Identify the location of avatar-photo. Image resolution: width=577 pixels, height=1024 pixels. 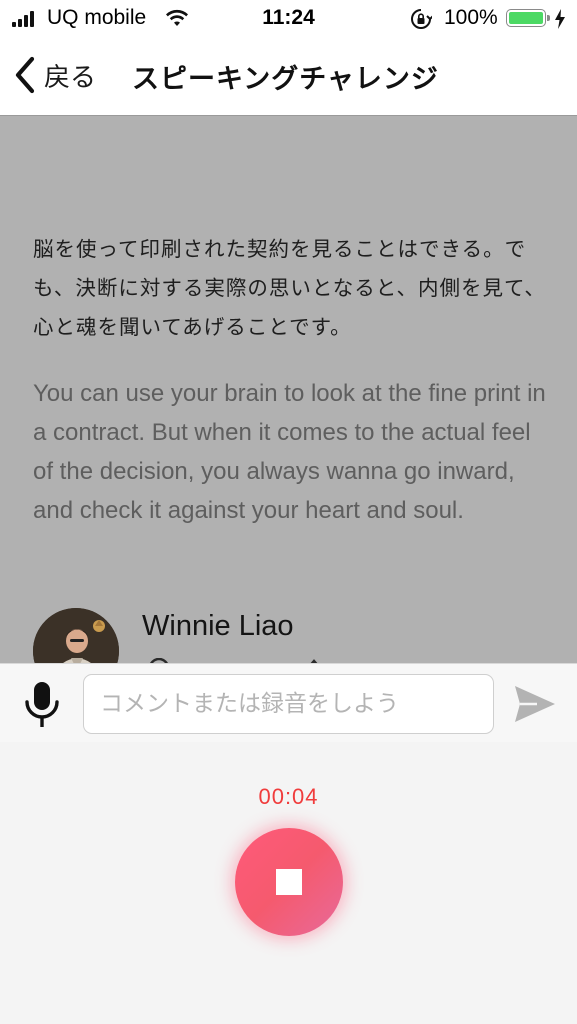
(76, 635).